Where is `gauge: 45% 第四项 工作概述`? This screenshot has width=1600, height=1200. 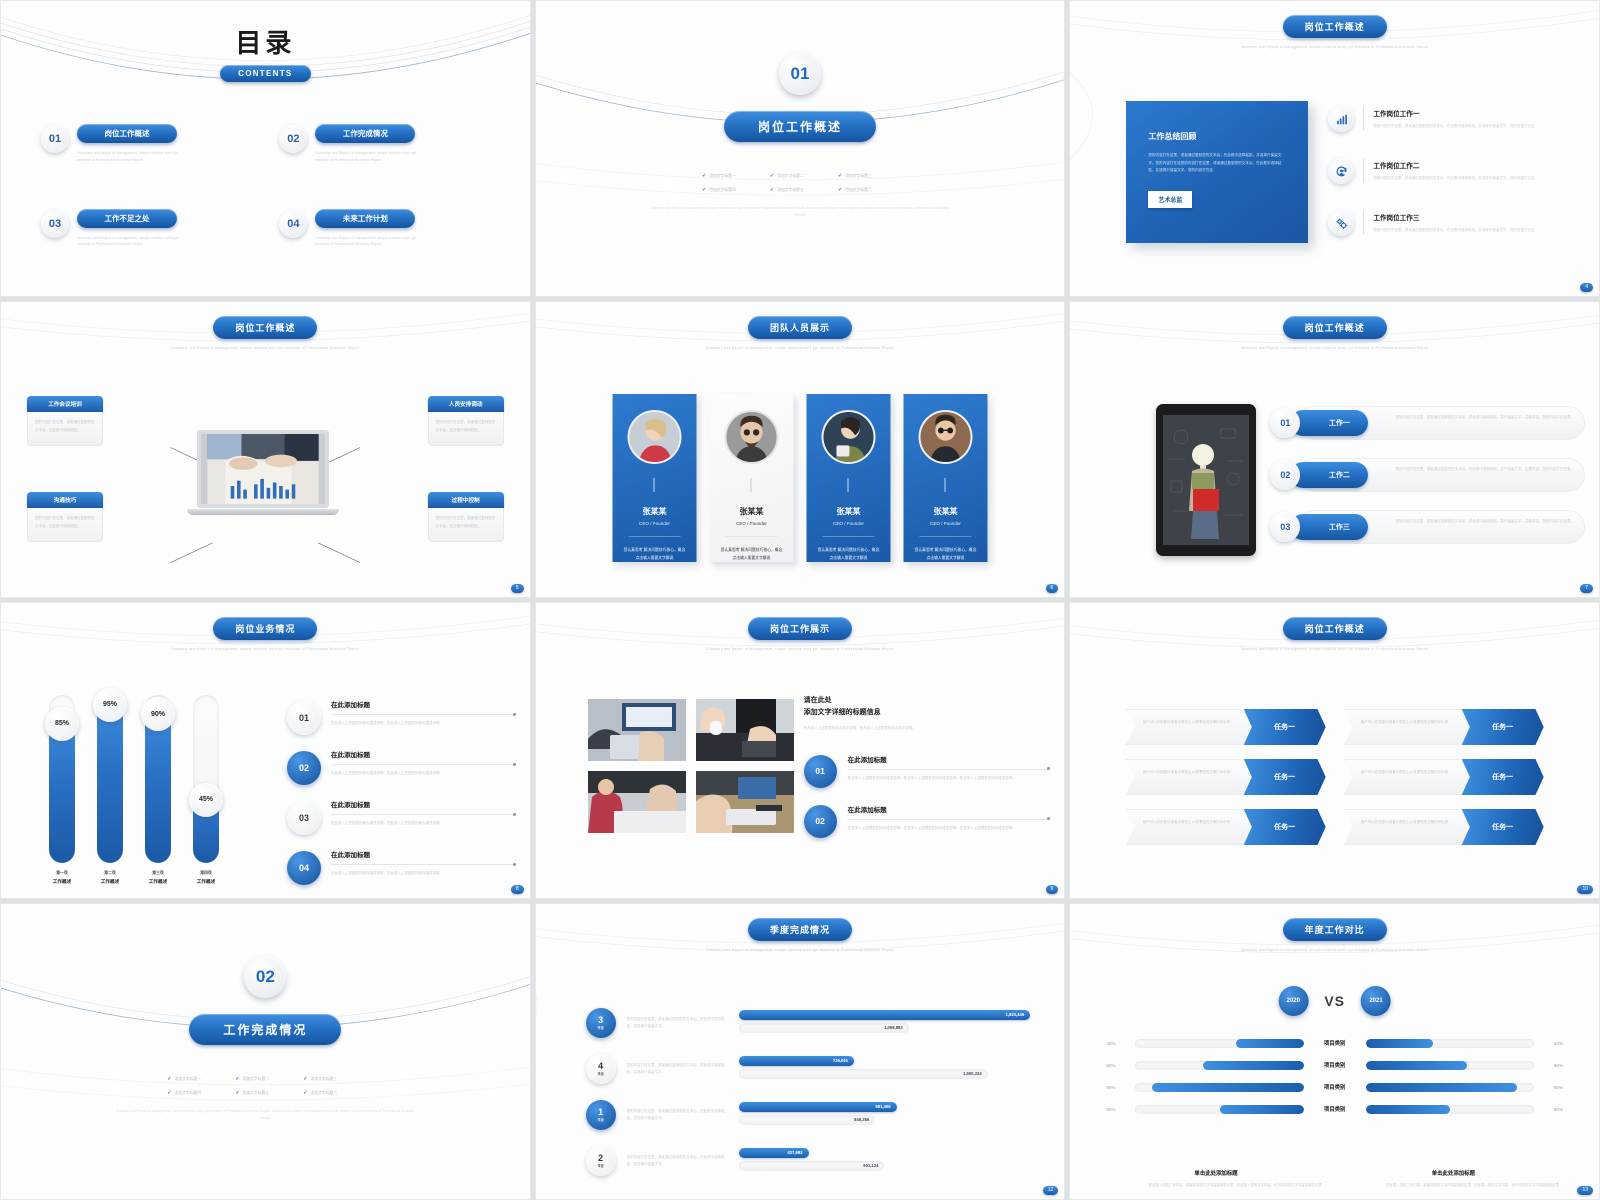
gauge: 45% 第四项 工作概述 is located at coordinates (206, 790).